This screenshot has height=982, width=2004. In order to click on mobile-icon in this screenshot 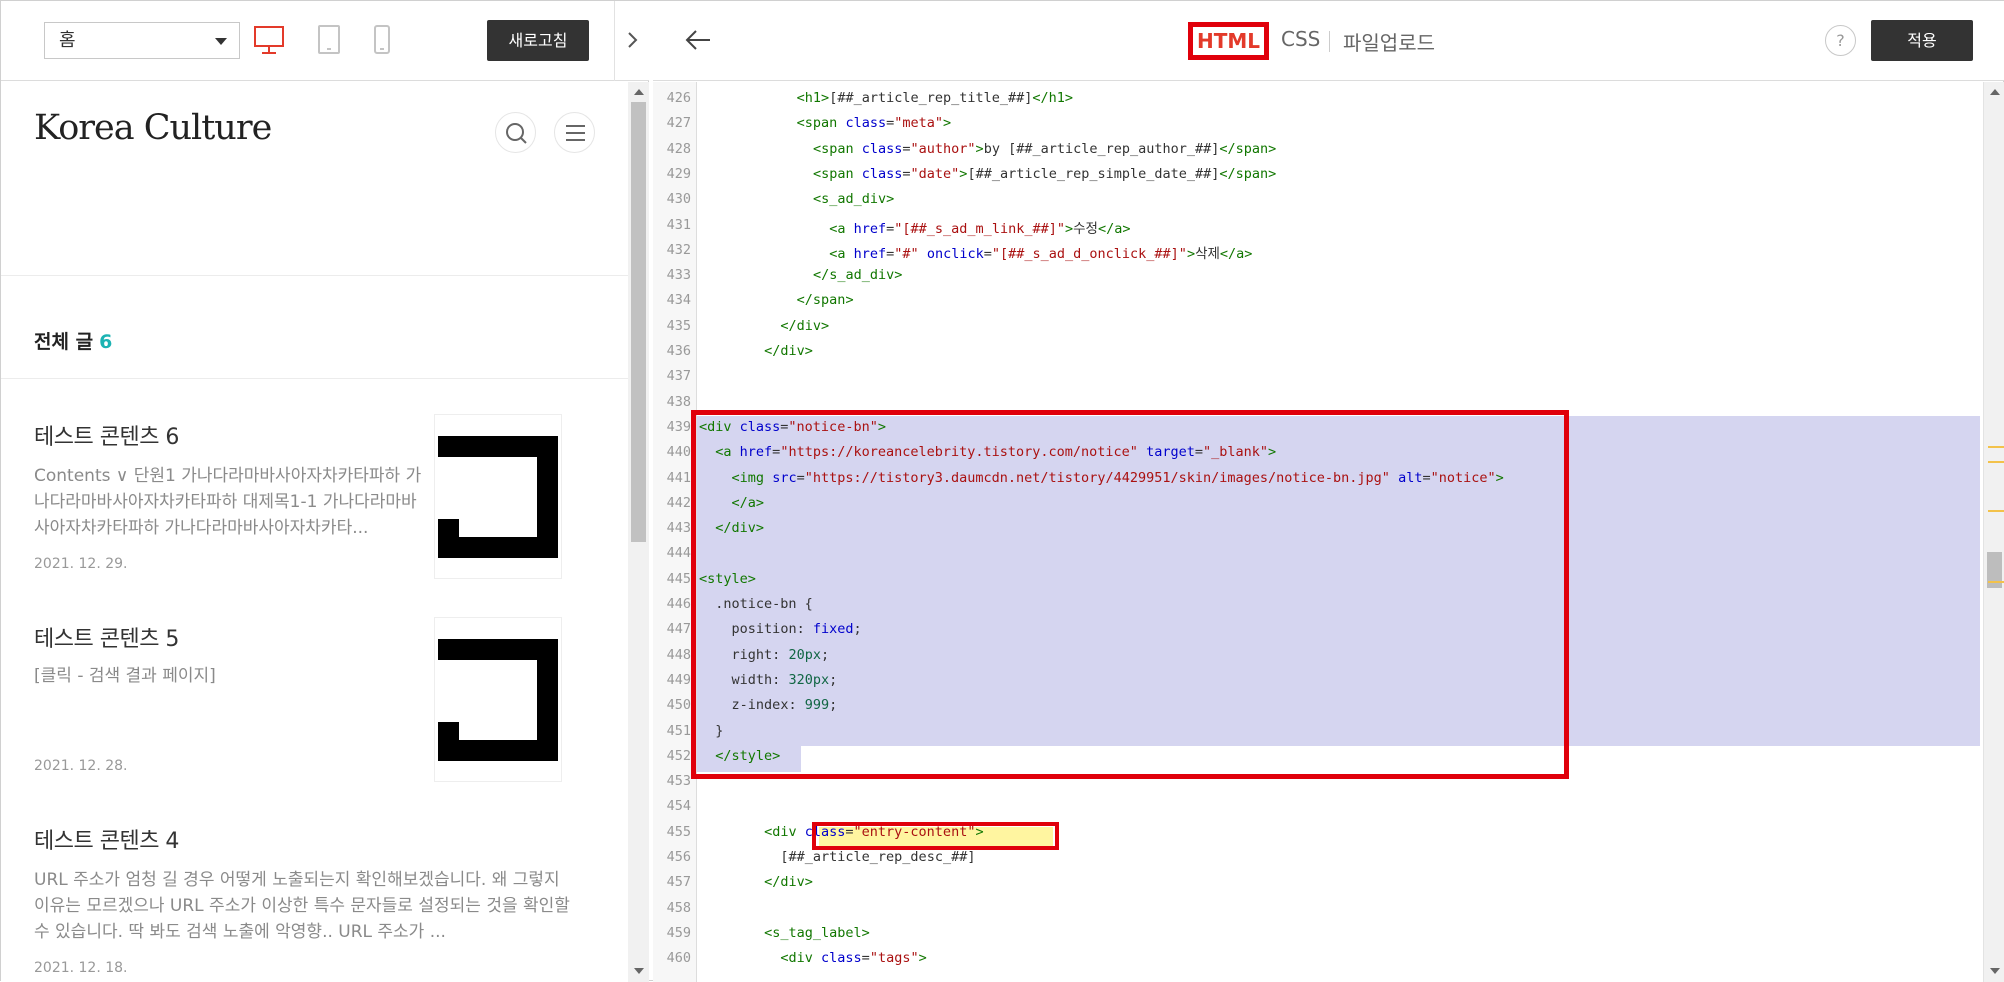, I will do `click(382, 40)`.